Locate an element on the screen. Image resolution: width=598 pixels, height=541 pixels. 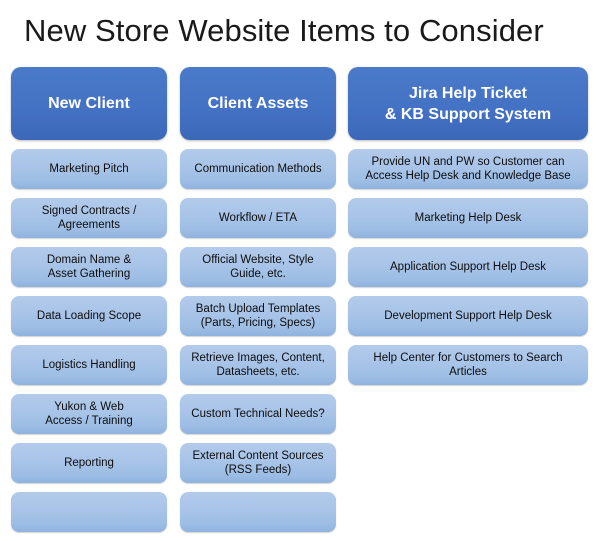
item-box: Domain Name & Asset Gathering is located at coordinates (89, 267).